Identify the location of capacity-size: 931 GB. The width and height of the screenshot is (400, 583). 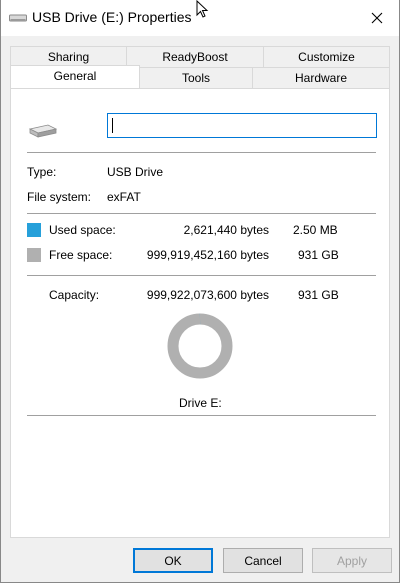
(318, 295).